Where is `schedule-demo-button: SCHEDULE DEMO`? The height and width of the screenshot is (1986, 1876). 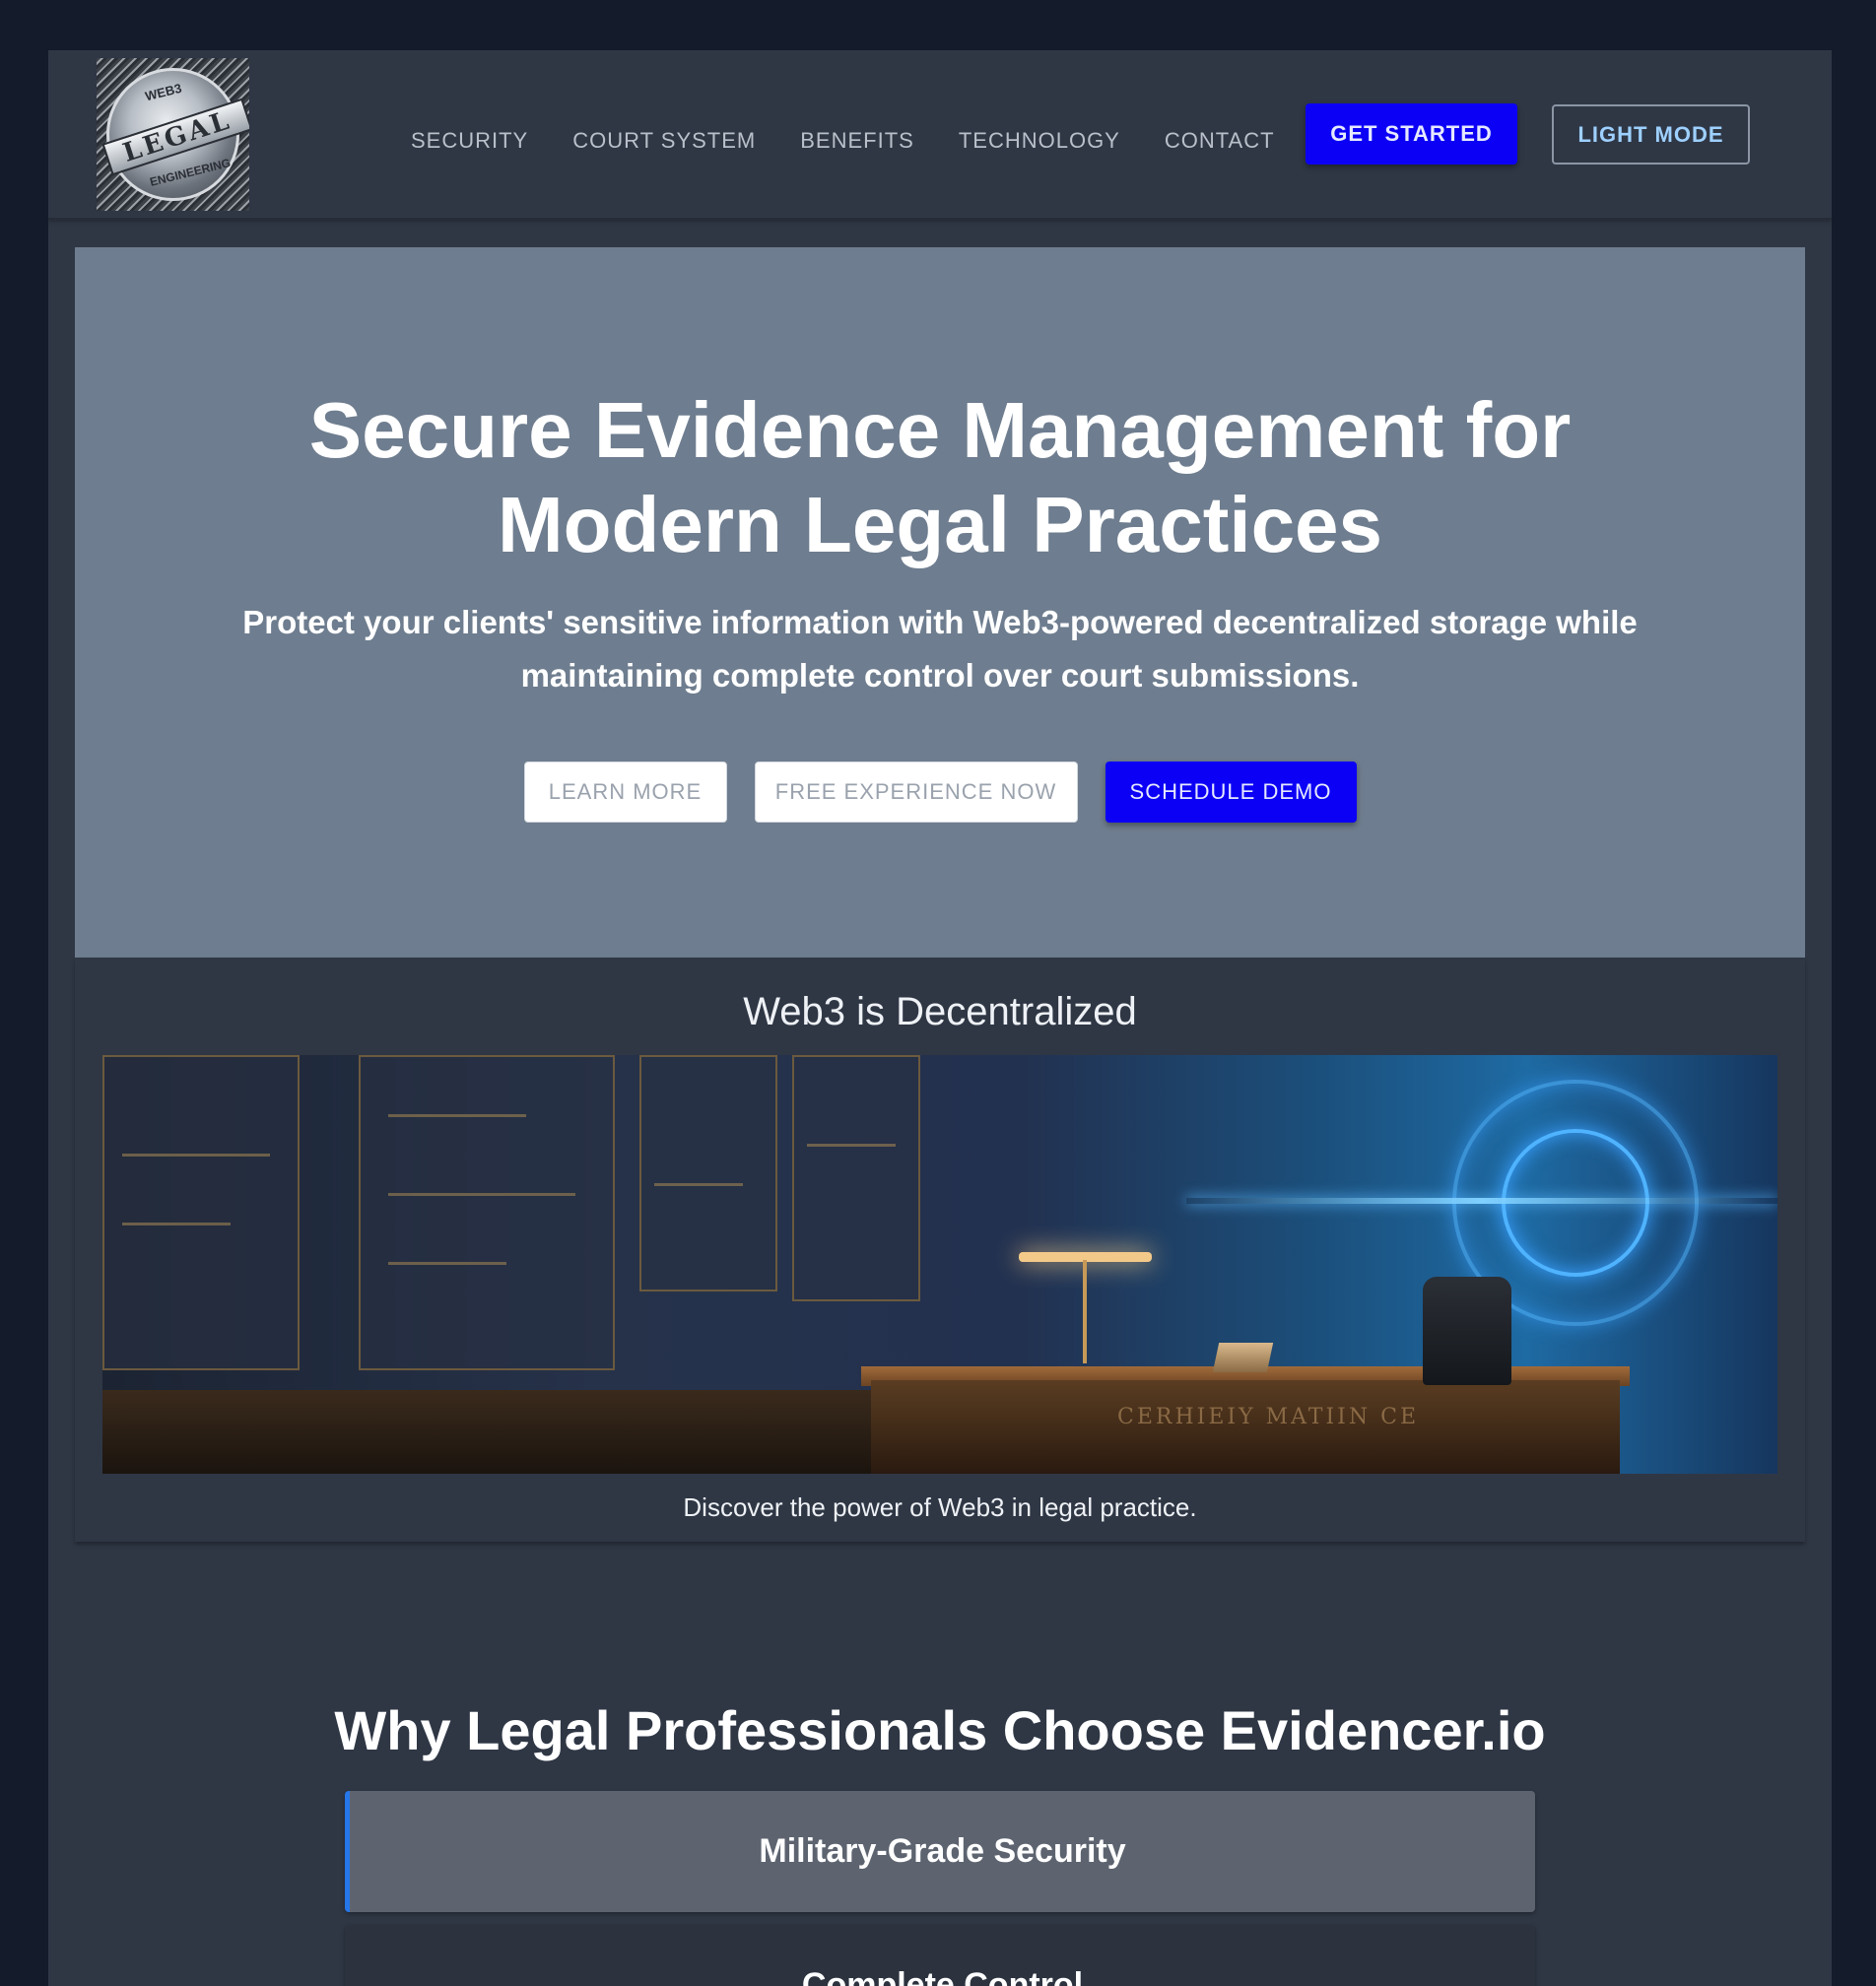
schedule-demo-button: SCHEDULE DEMO is located at coordinates (1231, 792).